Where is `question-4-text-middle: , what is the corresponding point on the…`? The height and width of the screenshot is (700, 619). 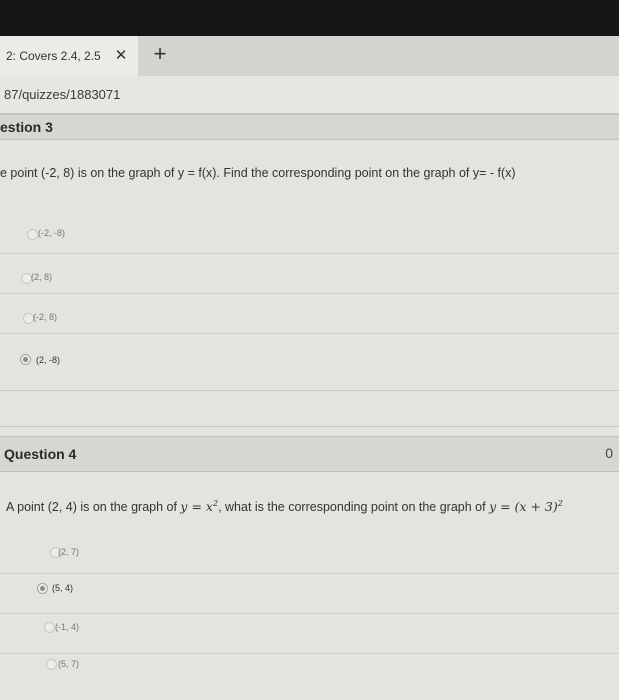
question-4-text-middle: , what is the corresponding point on the… is located at coordinates (354, 507).